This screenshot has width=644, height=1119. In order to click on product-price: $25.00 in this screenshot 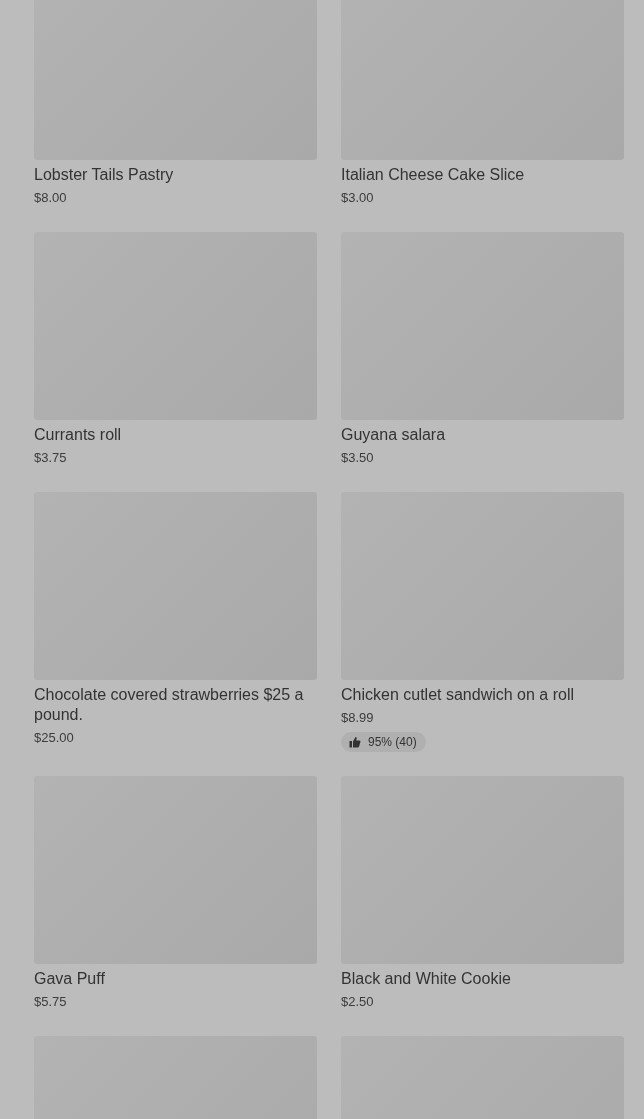, I will do `click(54, 738)`.